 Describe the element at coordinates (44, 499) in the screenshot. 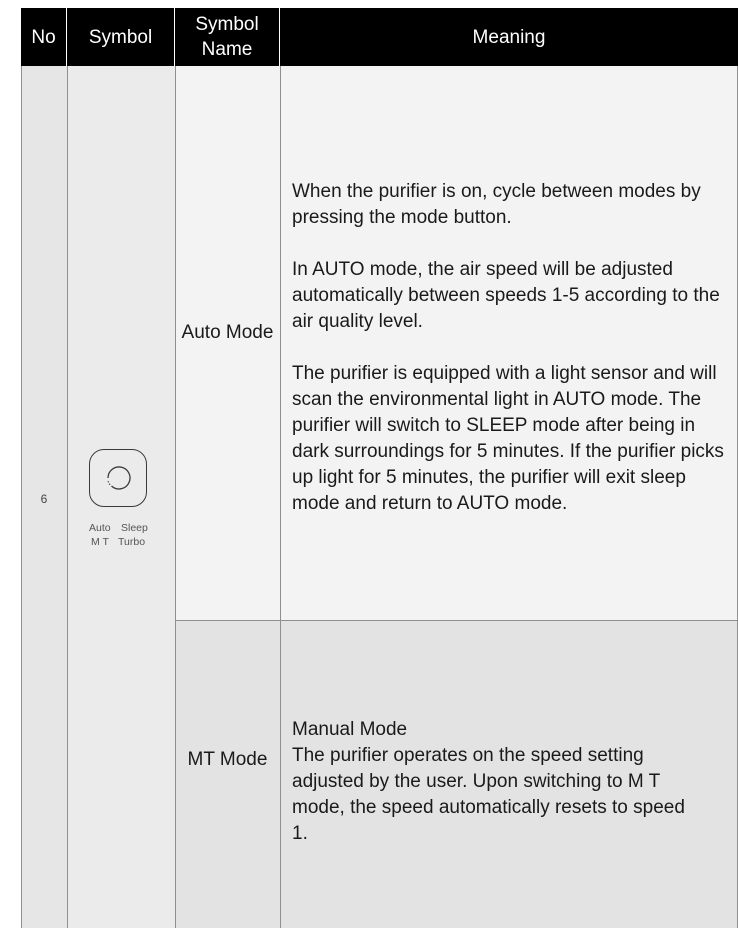

I see `row-number: 6` at that location.